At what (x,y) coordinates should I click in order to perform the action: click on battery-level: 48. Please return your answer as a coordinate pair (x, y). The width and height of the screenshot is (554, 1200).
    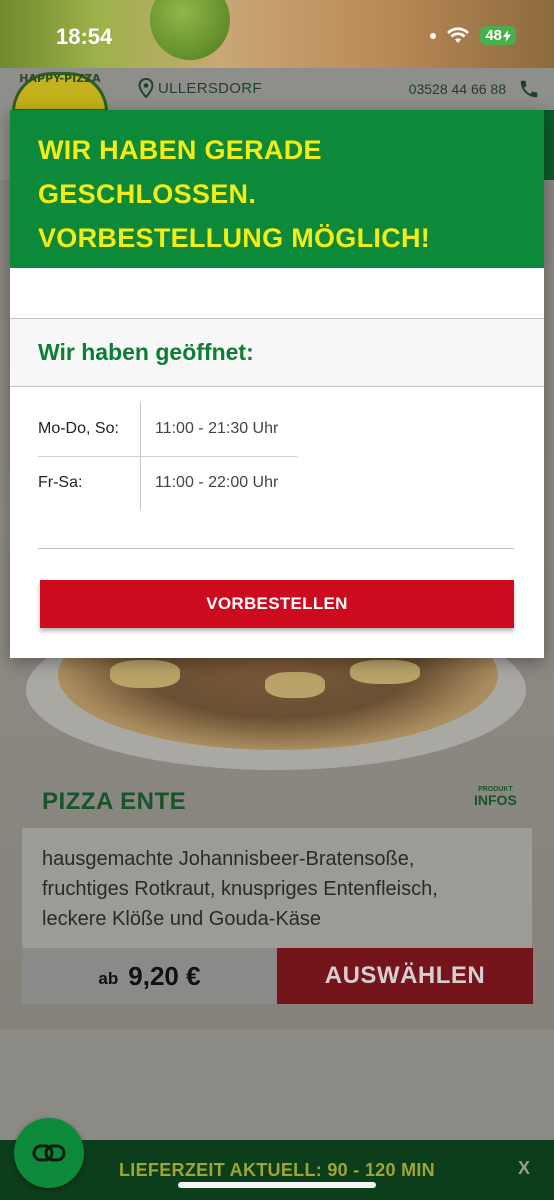
    Looking at the image, I should click on (493, 35).